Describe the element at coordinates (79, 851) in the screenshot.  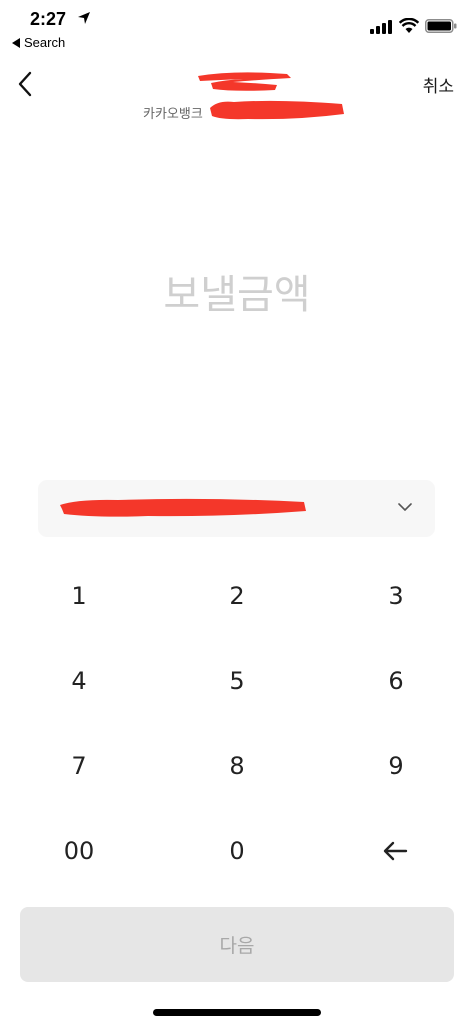
I see `keypad-key: 00` at that location.